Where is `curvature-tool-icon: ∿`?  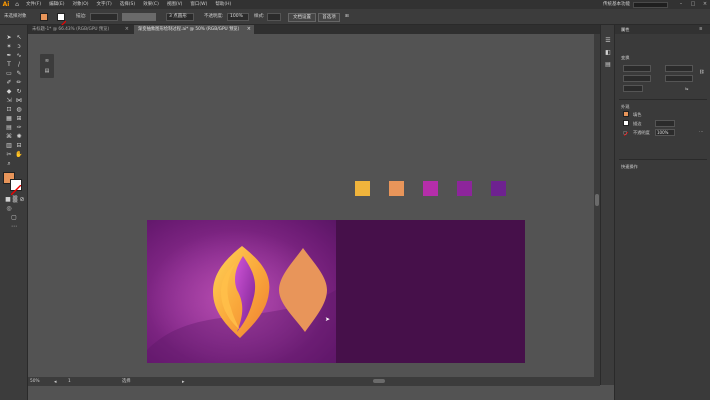
curvature-tool-icon: ∿ is located at coordinates (19, 56).